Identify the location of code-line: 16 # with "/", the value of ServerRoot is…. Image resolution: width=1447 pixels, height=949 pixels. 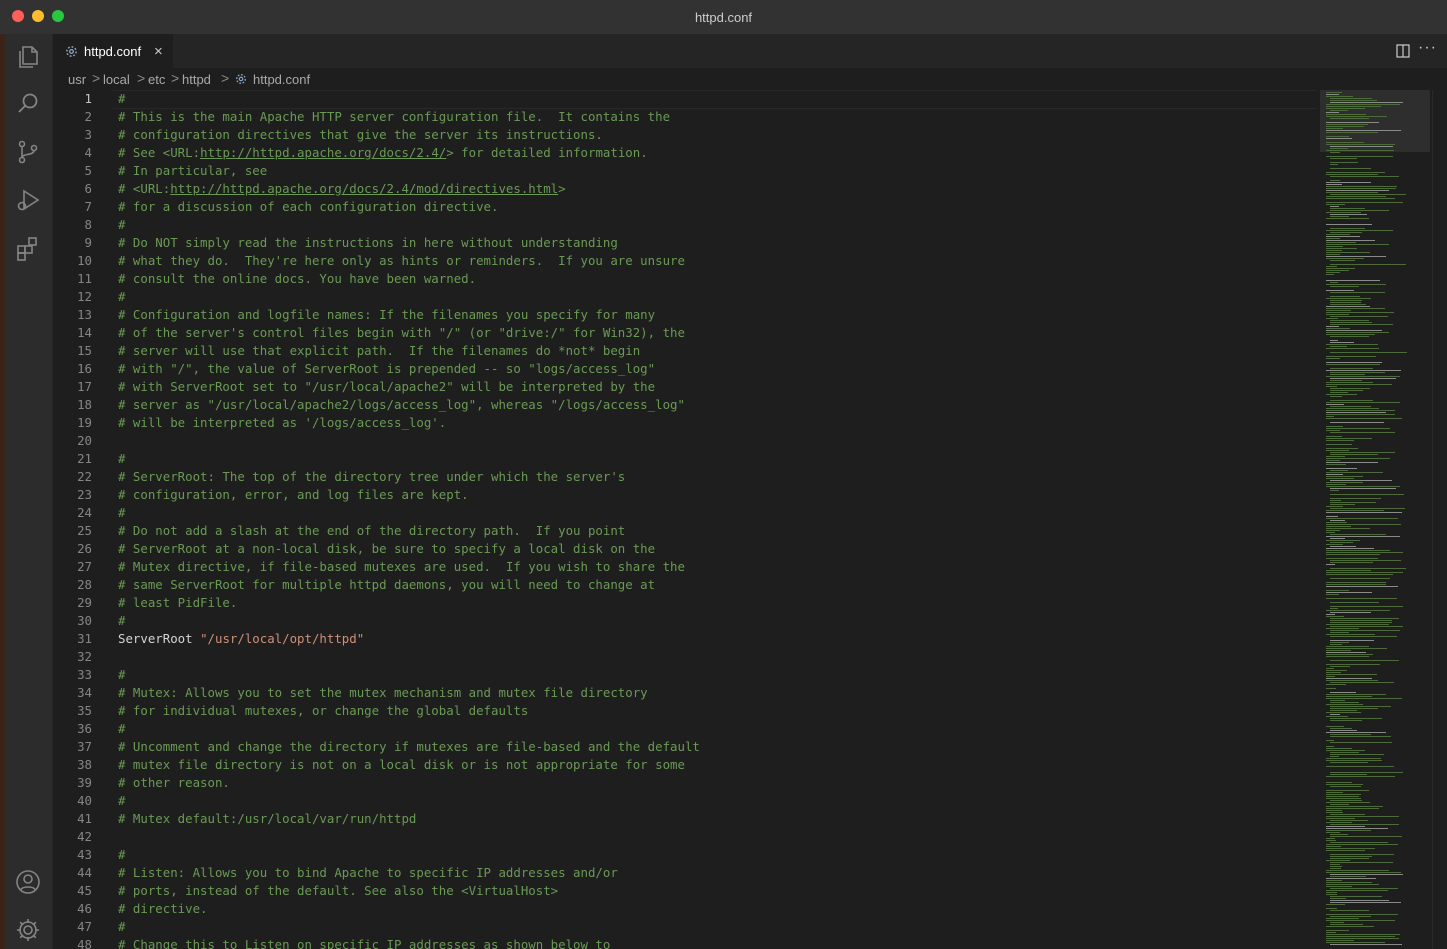
(685, 369).